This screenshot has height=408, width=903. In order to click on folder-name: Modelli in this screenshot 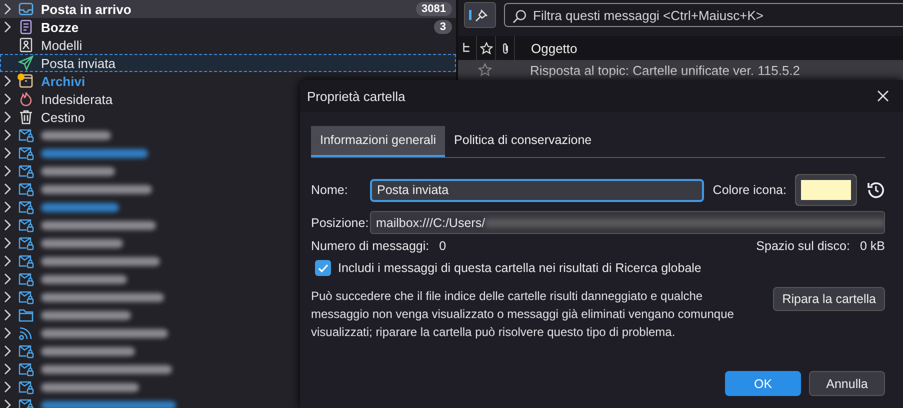, I will do `click(61, 45)`.